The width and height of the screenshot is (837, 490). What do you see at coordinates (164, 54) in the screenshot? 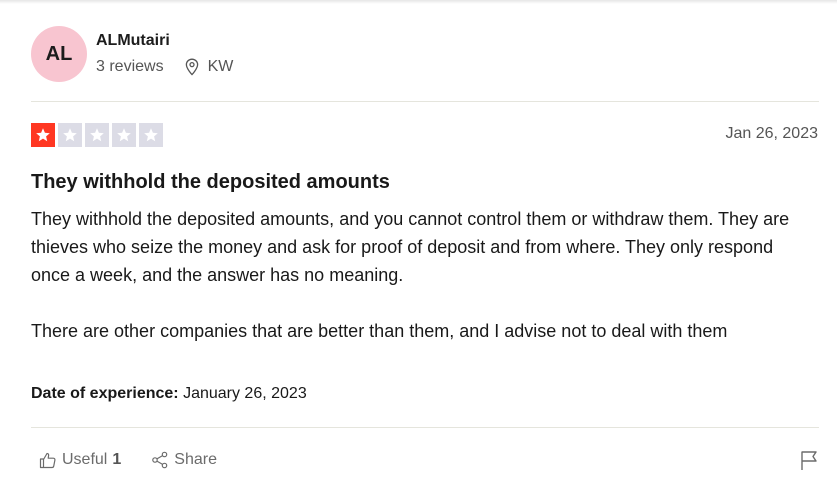
I see `reviewer-info: ALMutairi 3 reviews KW` at bounding box center [164, 54].